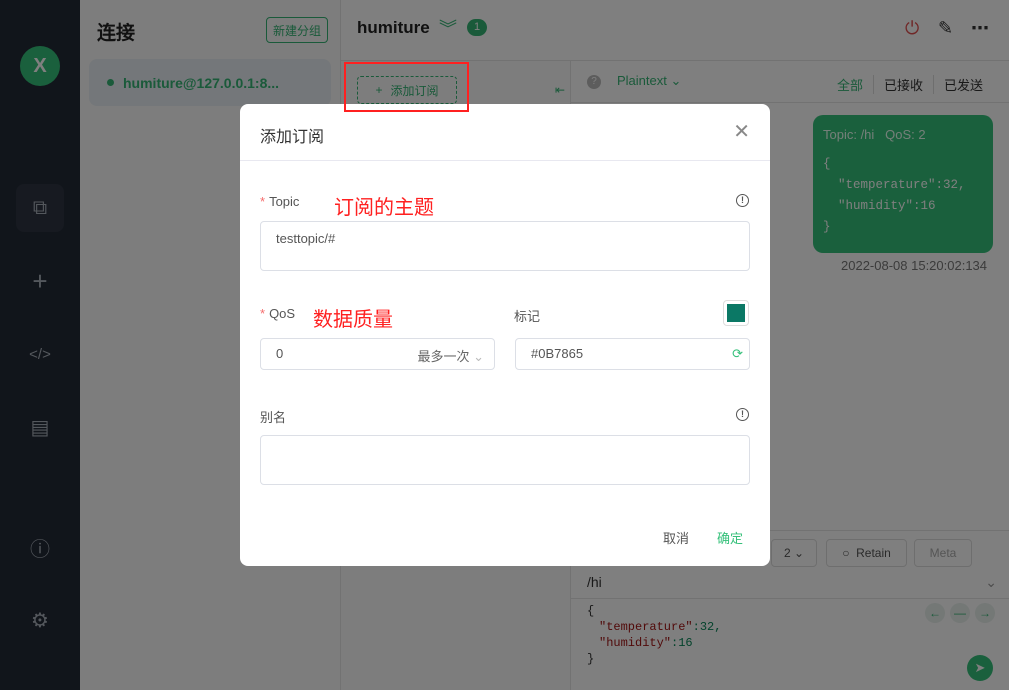 This screenshot has height=690, width=1009. What do you see at coordinates (353, 320) in the screenshot?
I see `qos-annotation: 数据质量` at bounding box center [353, 320].